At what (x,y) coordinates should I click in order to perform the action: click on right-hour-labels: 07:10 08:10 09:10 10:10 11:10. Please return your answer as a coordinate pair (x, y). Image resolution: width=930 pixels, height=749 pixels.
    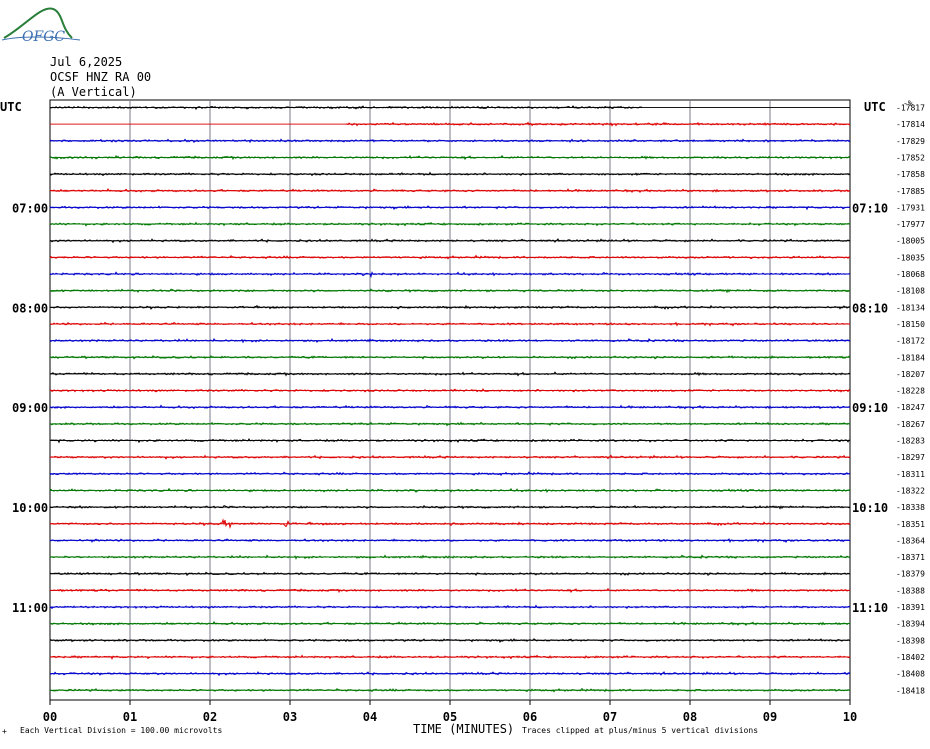
    Looking at the image, I should click on (870, 408).